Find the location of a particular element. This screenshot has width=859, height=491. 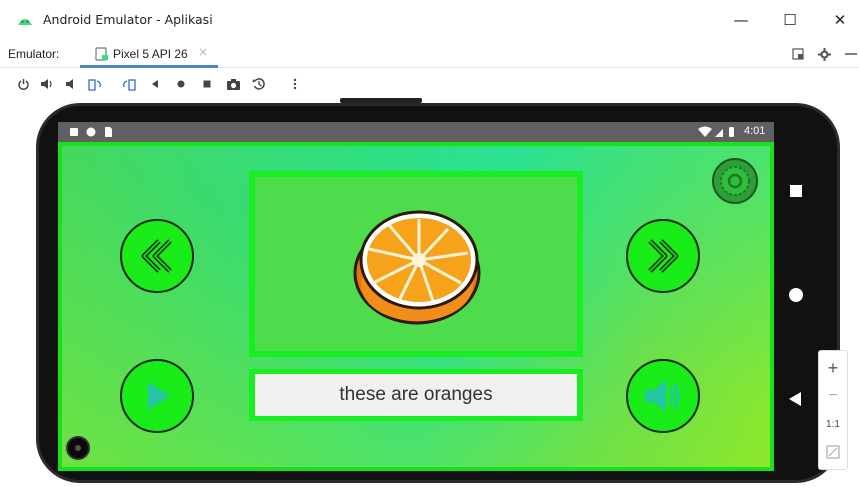

play-button is located at coordinates (157, 396).